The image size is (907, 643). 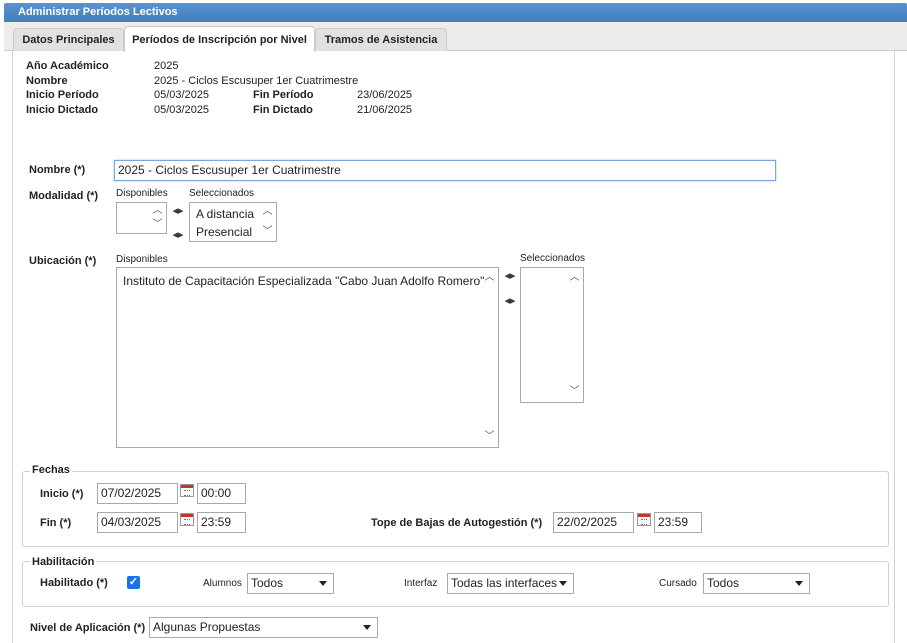 What do you see at coordinates (67, 66) in the screenshot?
I see `anio-label: Año Académico` at bounding box center [67, 66].